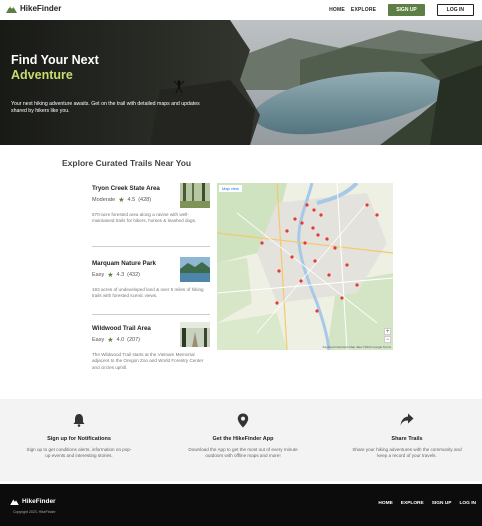 The height and width of the screenshot is (526, 482). What do you see at coordinates (104, 200) in the screenshot?
I see `trail-difficulty: Moderate` at bounding box center [104, 200].